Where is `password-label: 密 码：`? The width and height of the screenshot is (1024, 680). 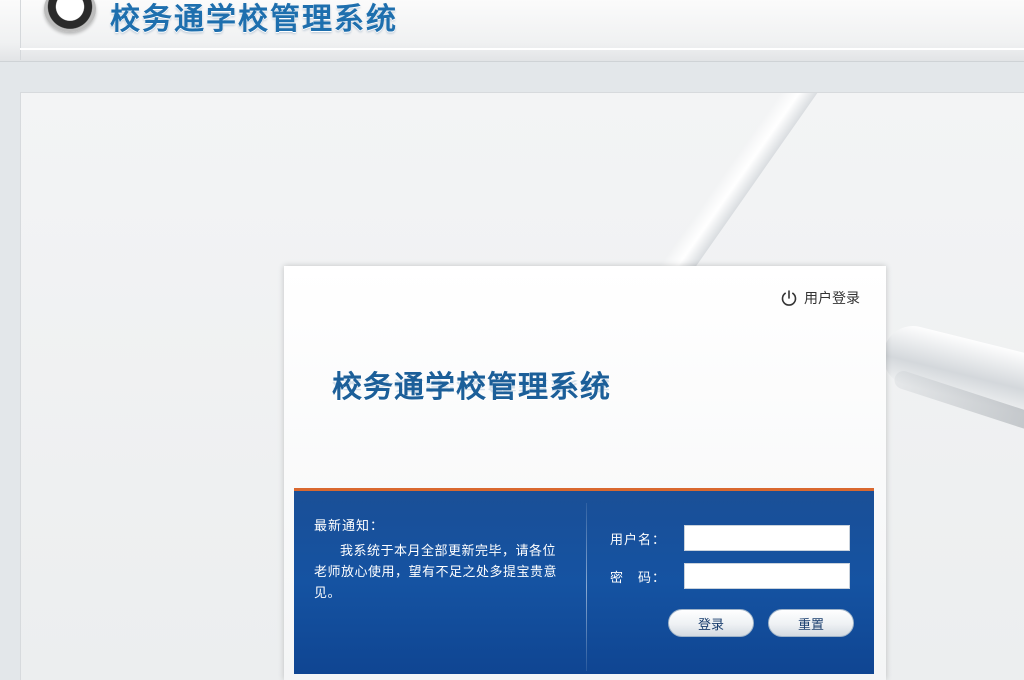 password-label: 密 码： is located at coordinates (638, 578).